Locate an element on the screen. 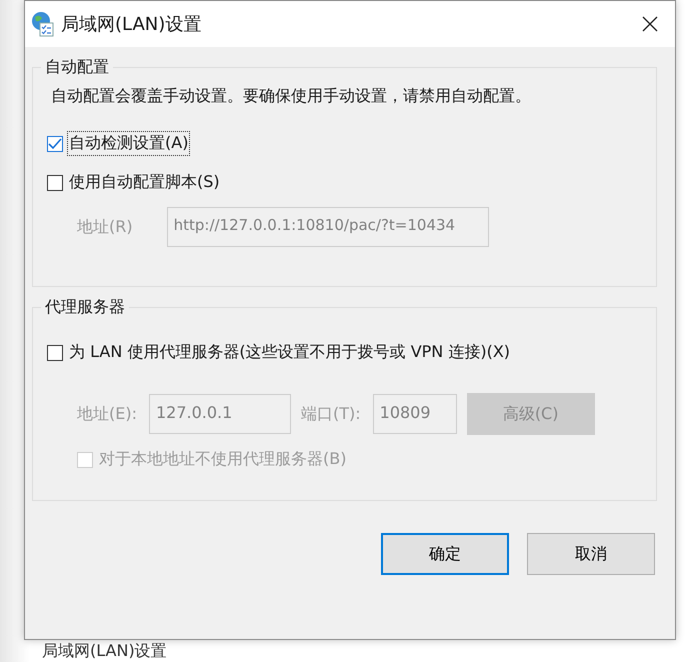 The width and height of the screenshot is (686, 662). checkbox-label: 为 LAN 使用代理服务器(这些设置不用于拨号或 VPN 连接)(X) is located at coordinates (289, 352).